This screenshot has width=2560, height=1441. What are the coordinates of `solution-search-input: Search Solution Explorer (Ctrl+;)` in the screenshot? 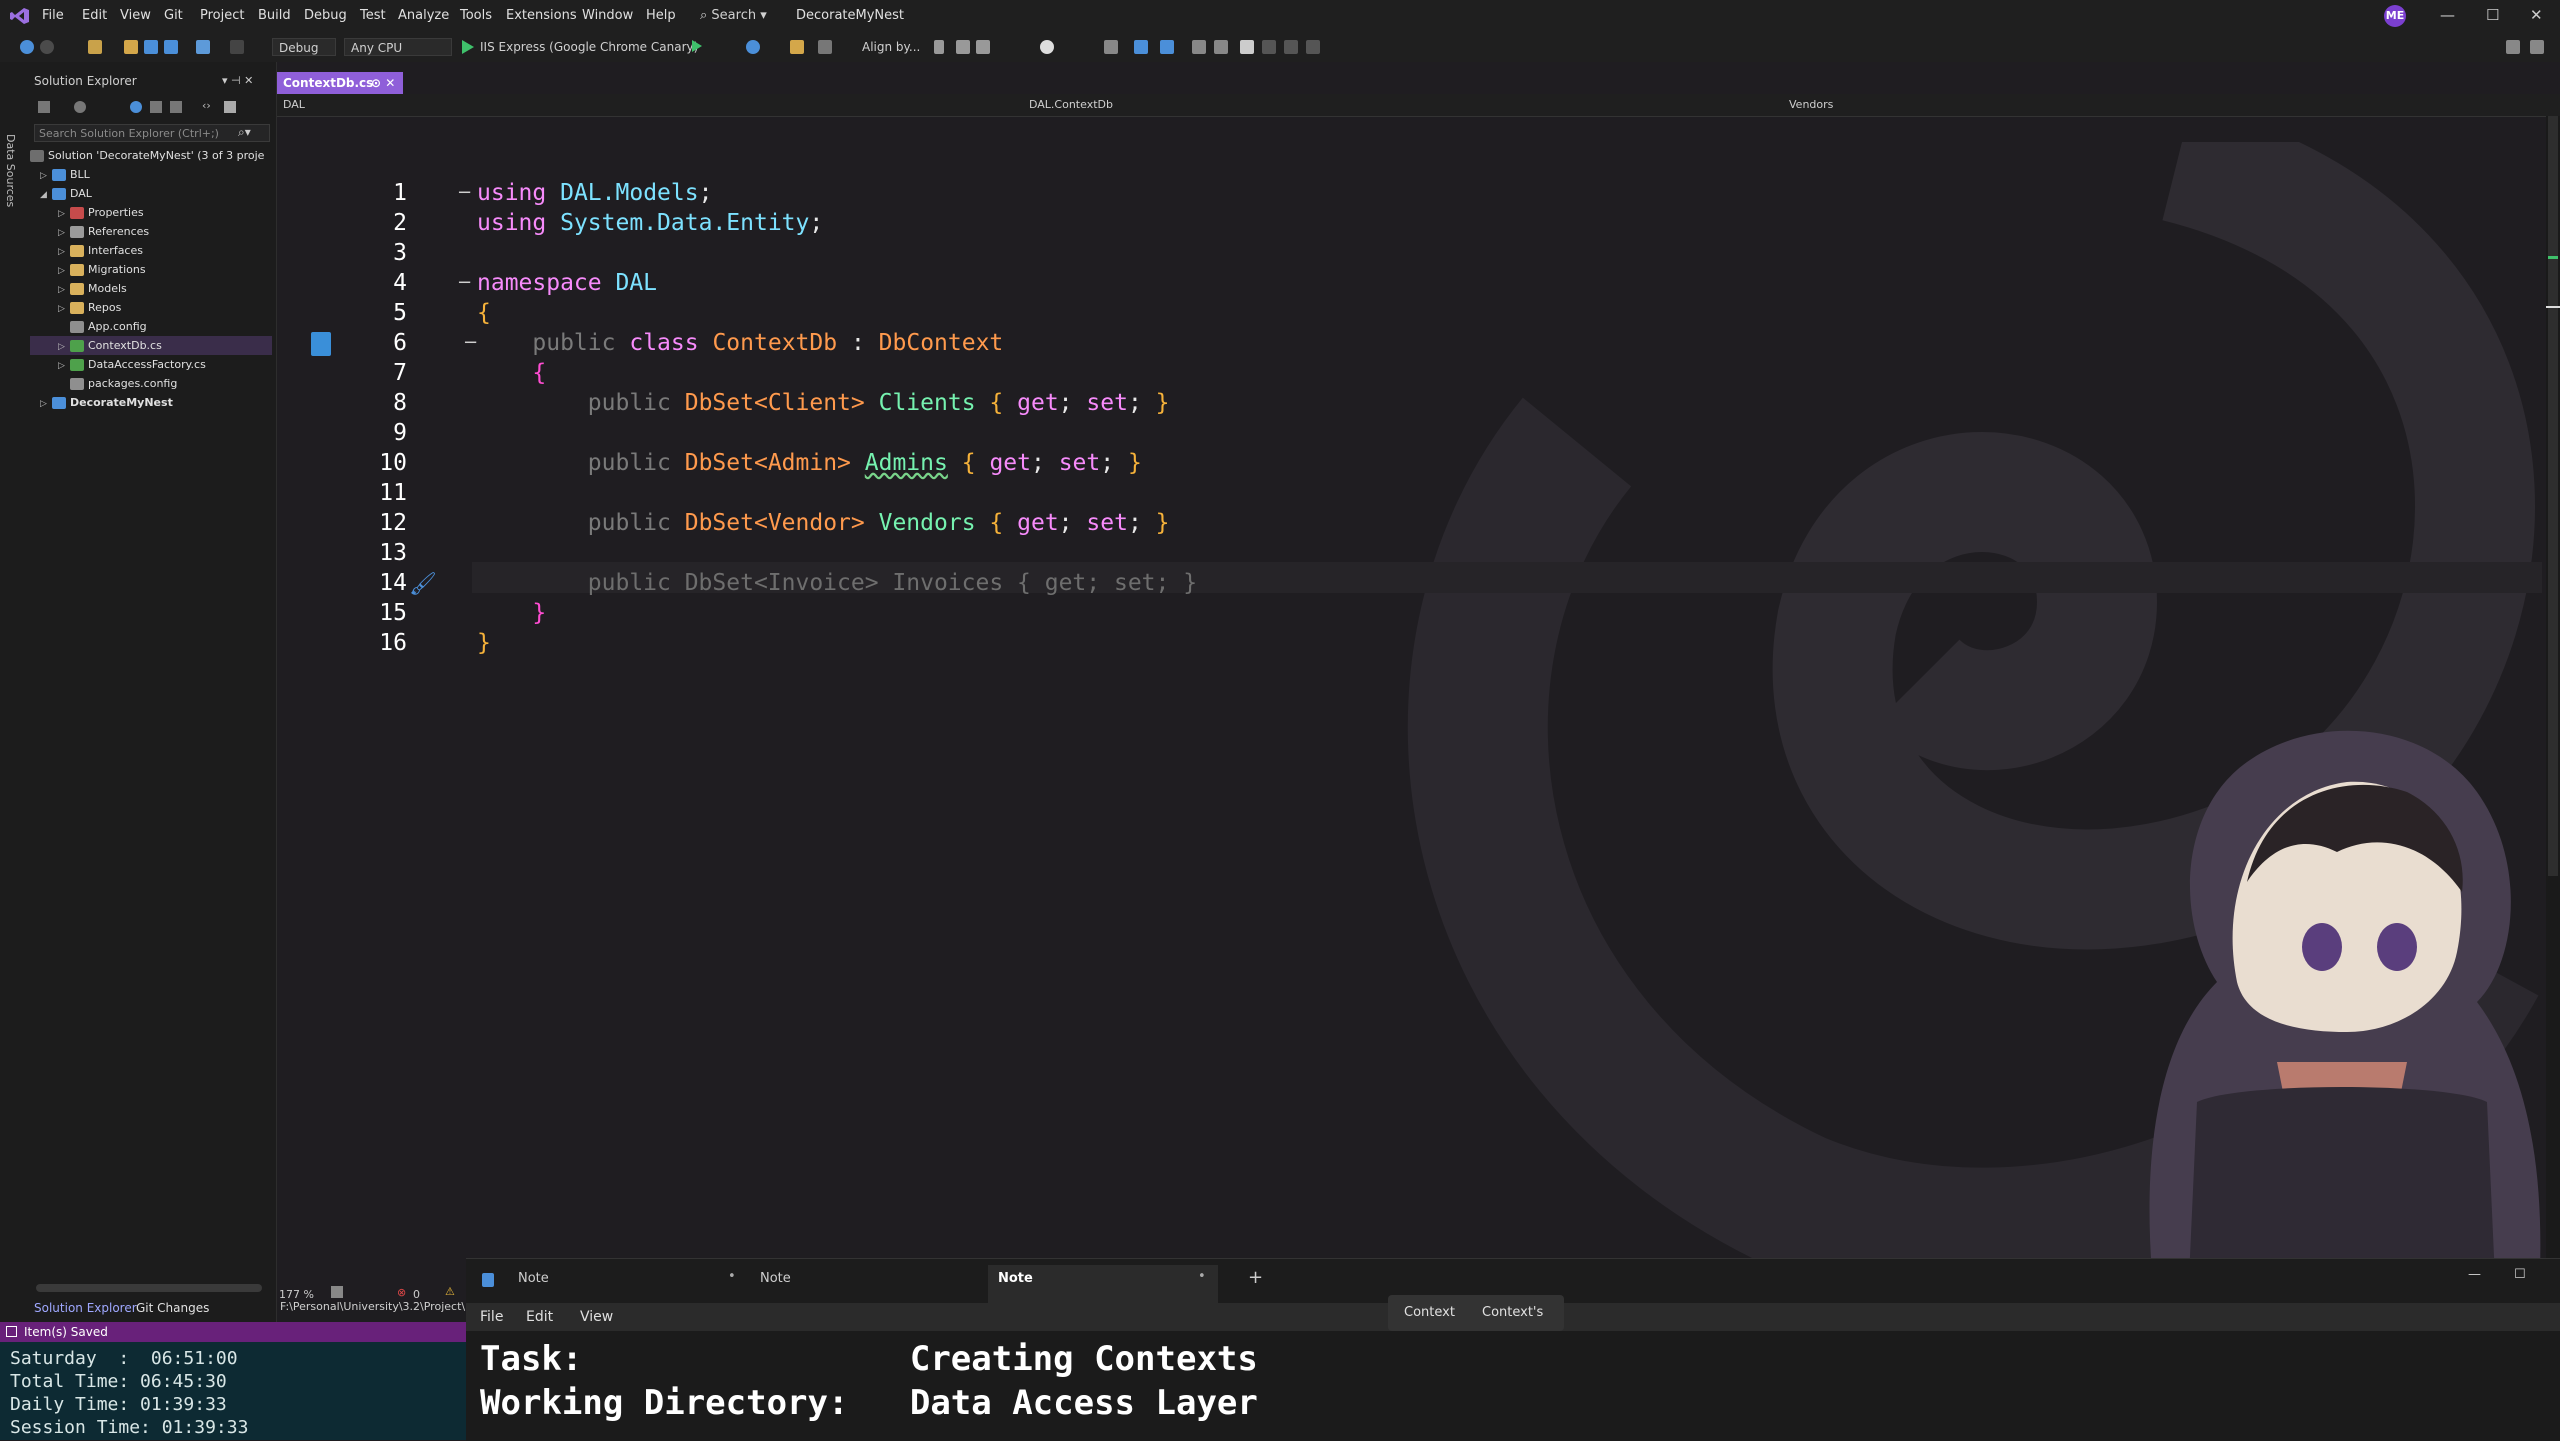 It's located at (152, 133).